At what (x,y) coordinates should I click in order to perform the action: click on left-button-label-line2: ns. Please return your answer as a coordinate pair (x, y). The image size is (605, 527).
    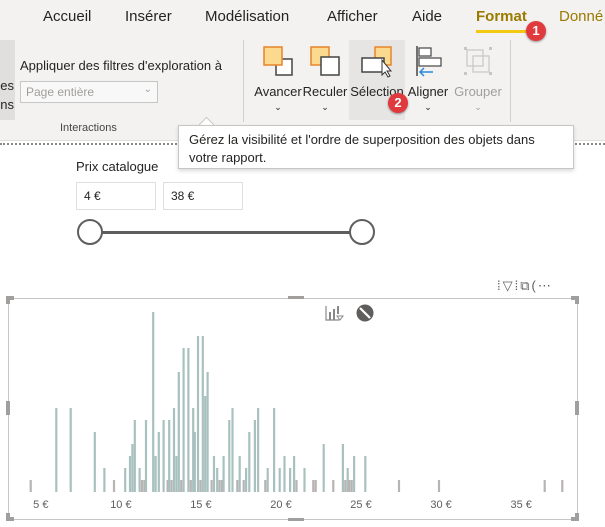
    Looking at the image, I should click on (7, 104).